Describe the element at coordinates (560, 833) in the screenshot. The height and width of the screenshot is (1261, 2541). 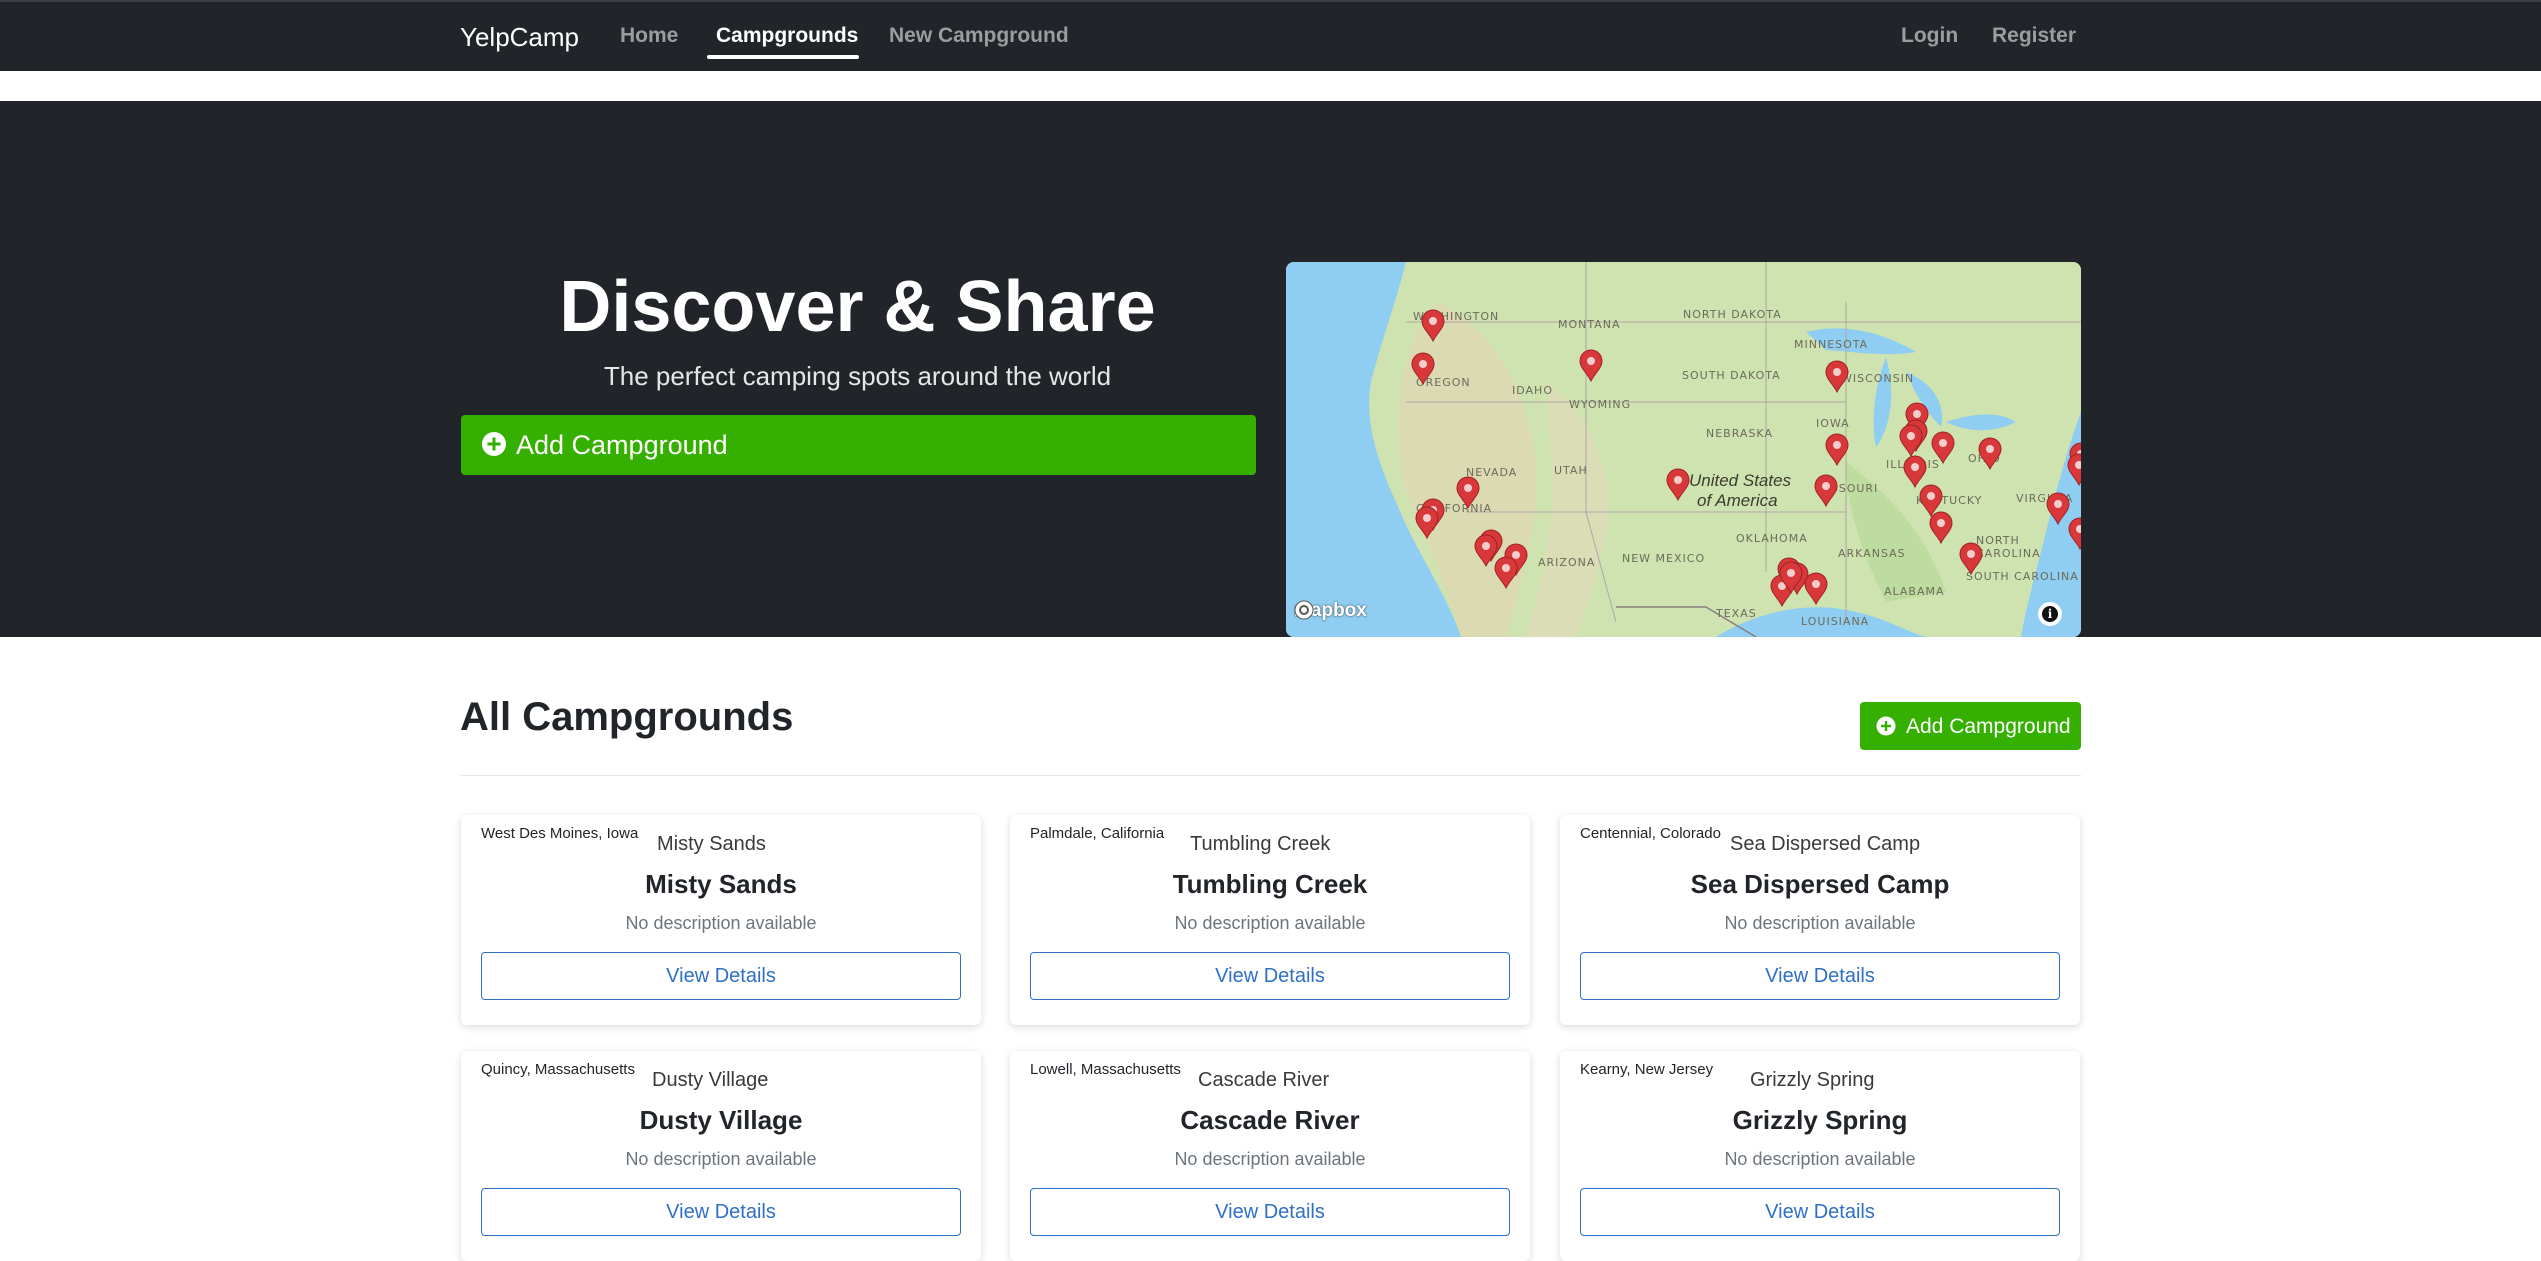
I see `card-location: West Des Moines, Iowa` at that location.